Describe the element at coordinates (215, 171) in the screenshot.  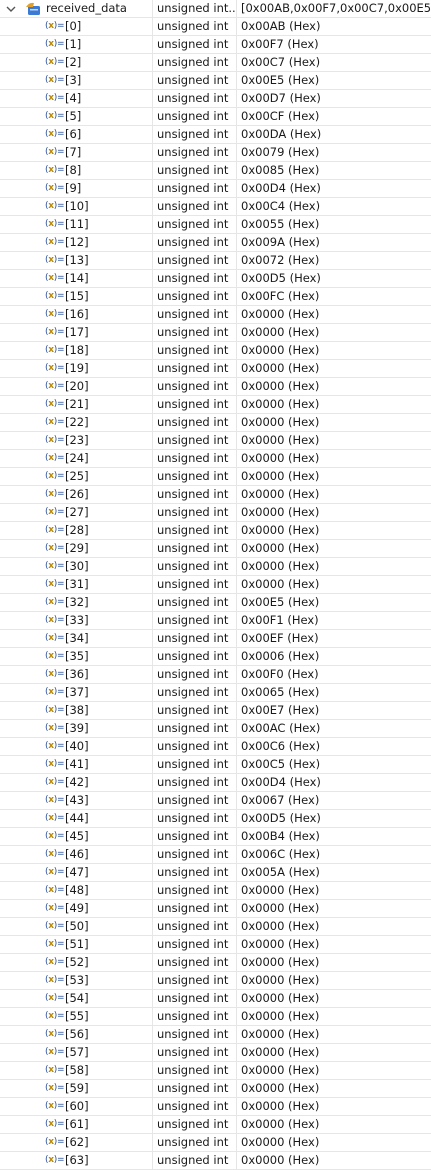
I see `tree-row-element: (x)= [8] unsigned int 0x0085 (Hex)` at that location.